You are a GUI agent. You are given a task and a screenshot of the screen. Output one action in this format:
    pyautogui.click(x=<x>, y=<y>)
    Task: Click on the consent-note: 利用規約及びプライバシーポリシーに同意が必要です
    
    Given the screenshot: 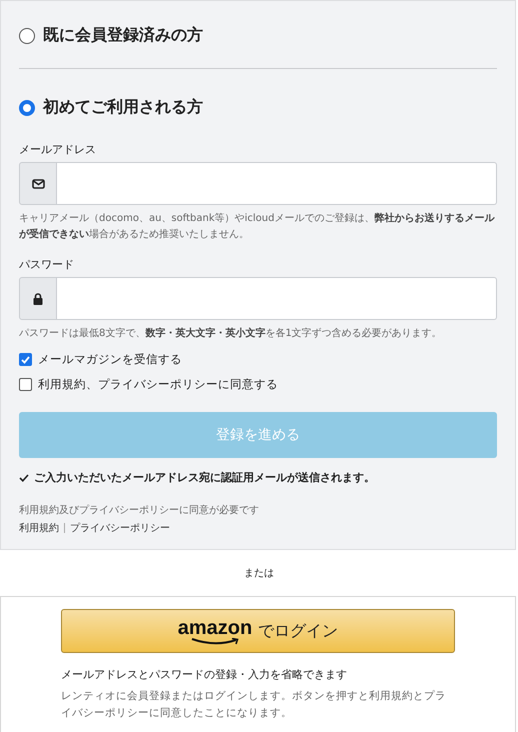 What is the action you would take?
    pyautogui.click(x=139, y=510)
    